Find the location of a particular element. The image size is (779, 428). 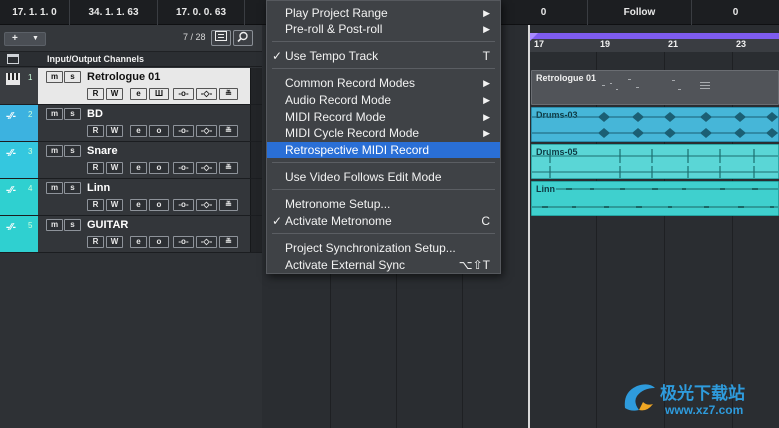

watermark: 极光下载站 www.xz7.com is located at coordinates (699, 402).